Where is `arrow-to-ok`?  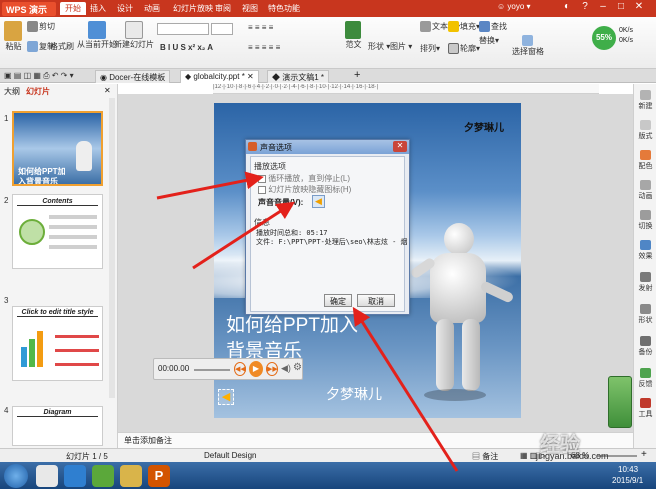 arrow-to-ok is located at coordinates (405, 389).